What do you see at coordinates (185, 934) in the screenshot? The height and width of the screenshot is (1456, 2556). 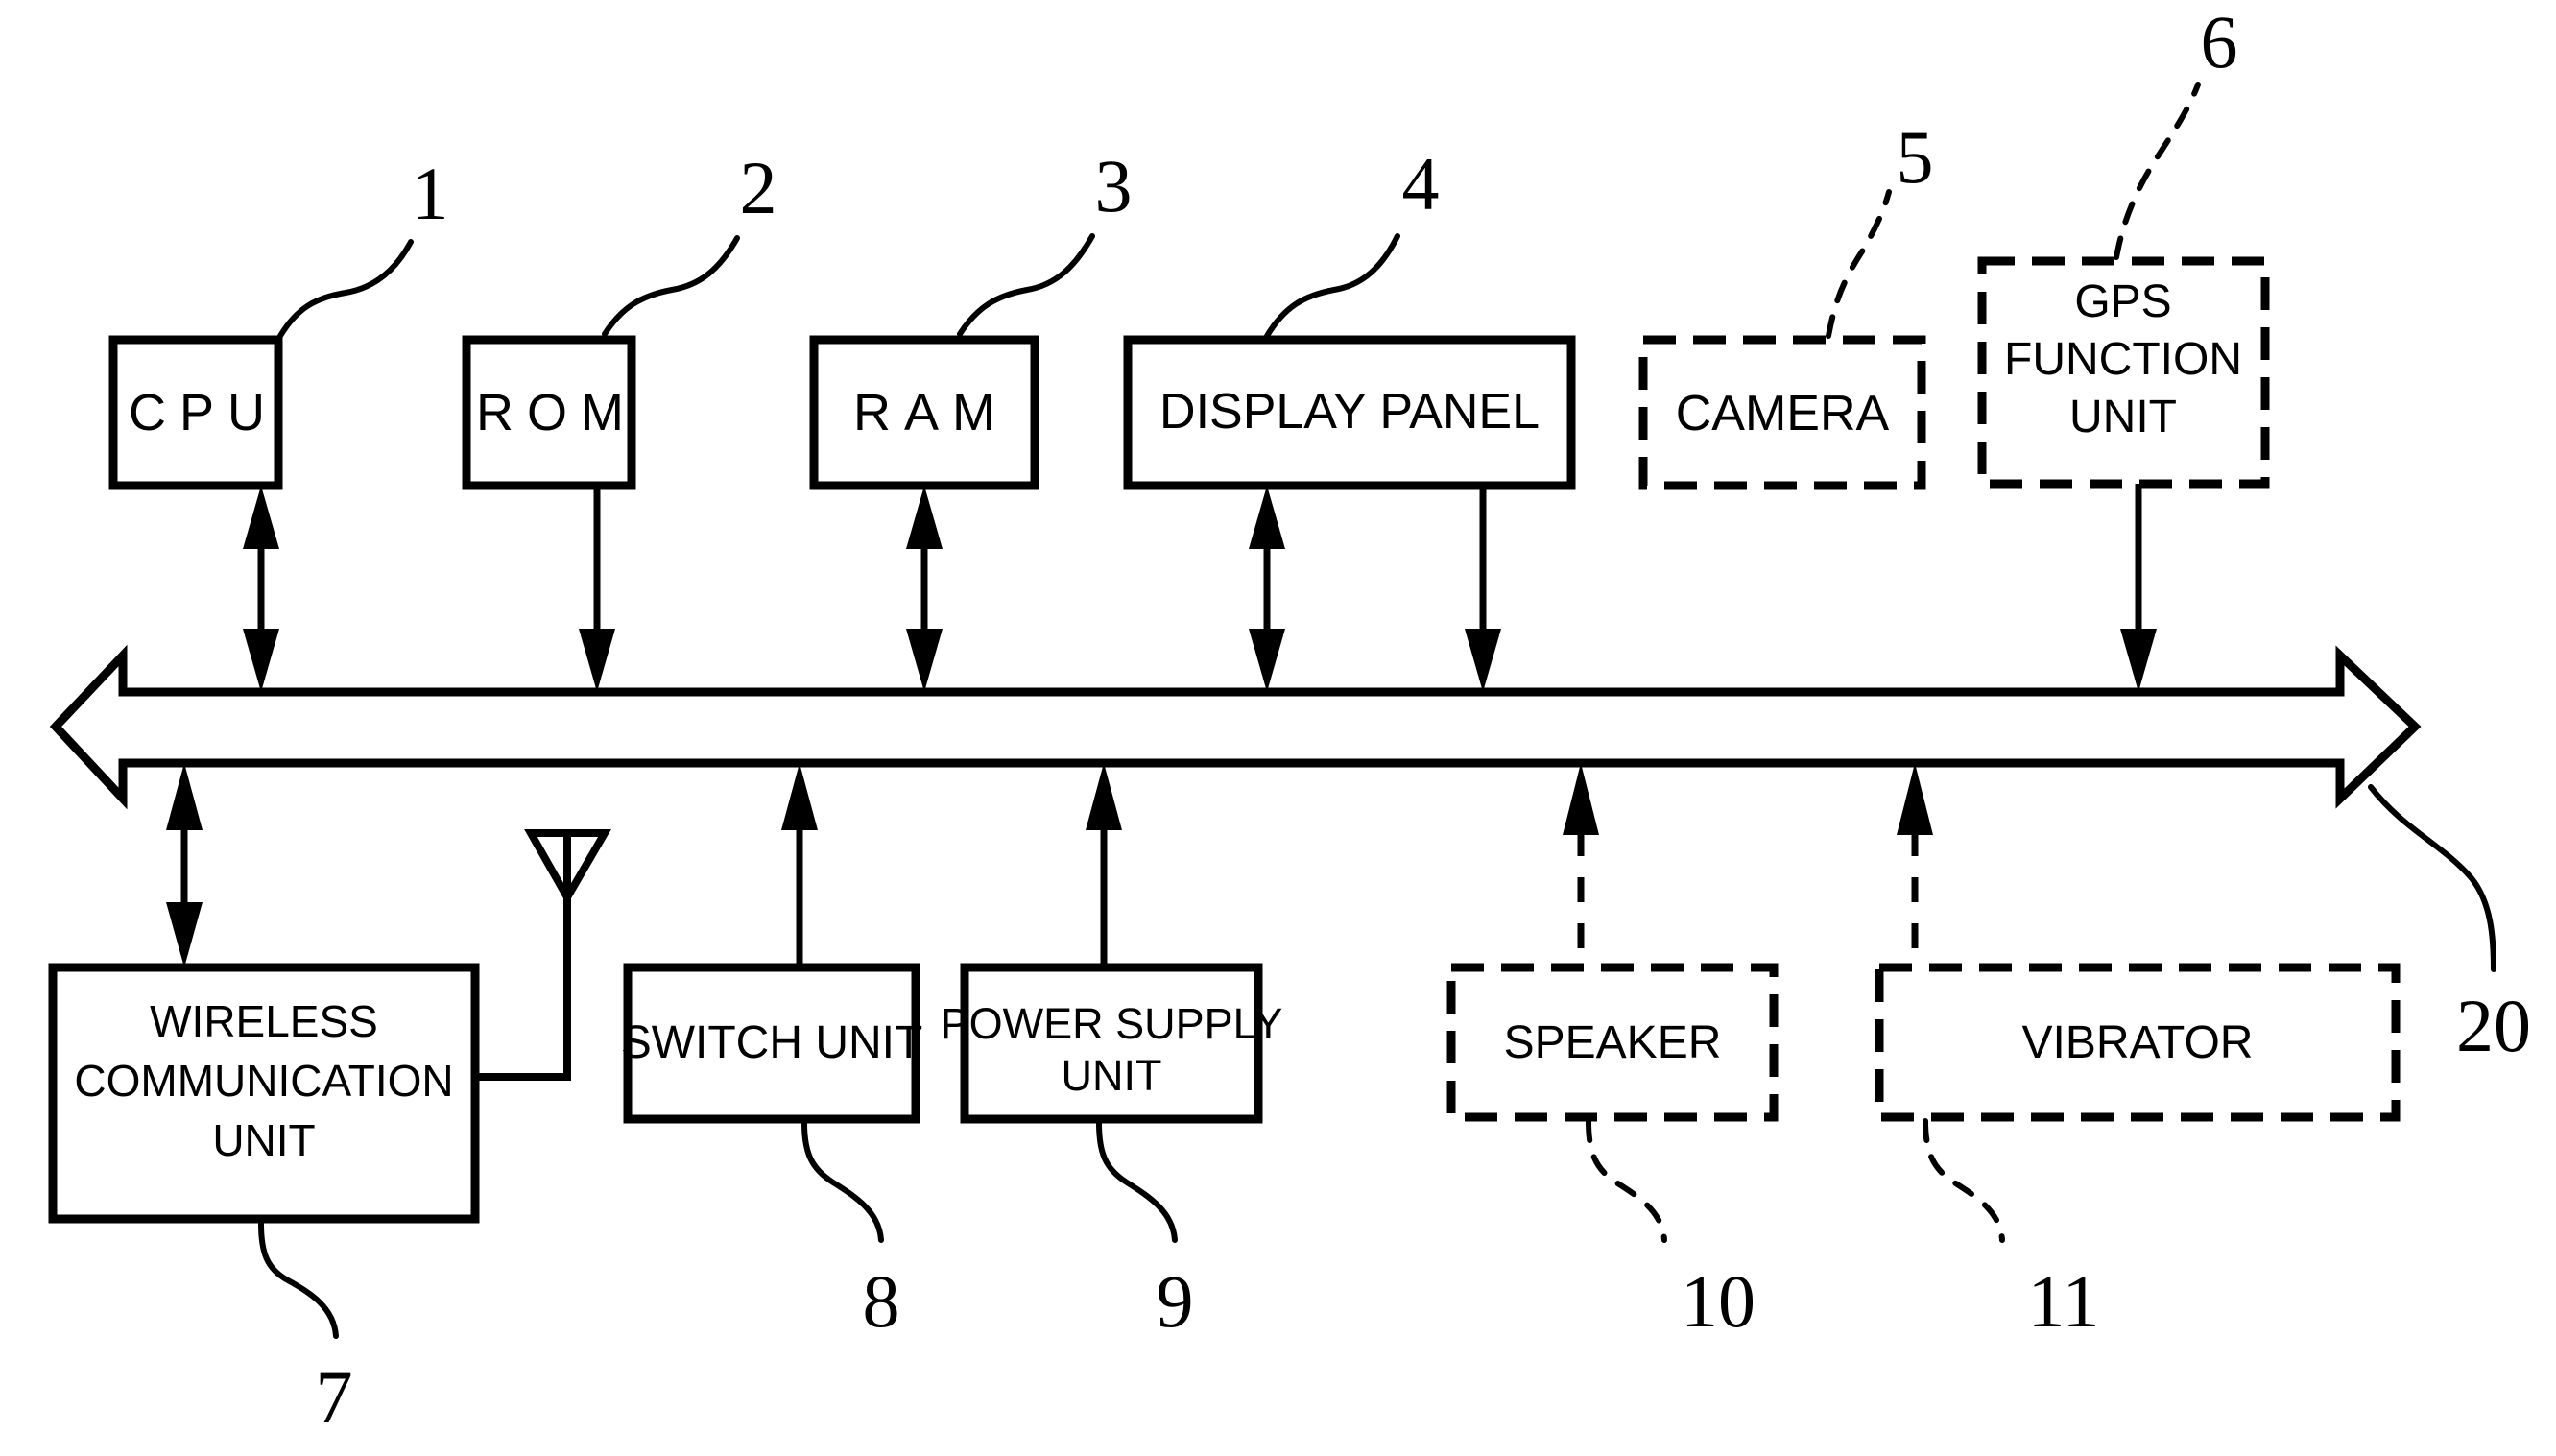 I see `arrowhead-down-wireless` at bounding box center [185, 934].